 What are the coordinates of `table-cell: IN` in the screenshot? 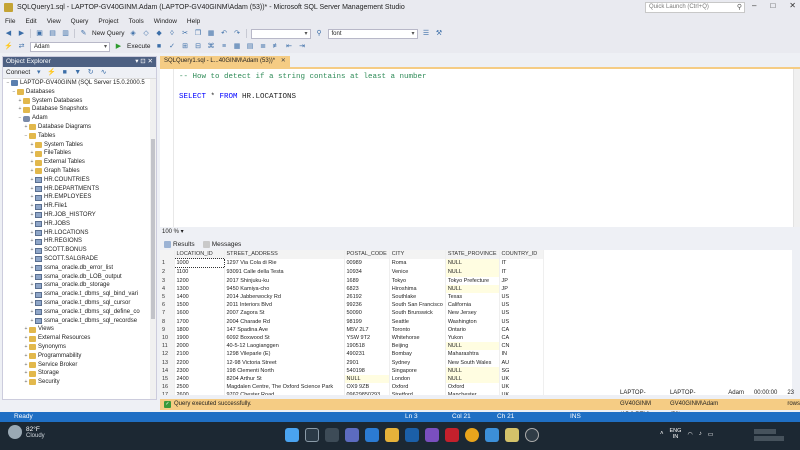 It's located at (521, 354).